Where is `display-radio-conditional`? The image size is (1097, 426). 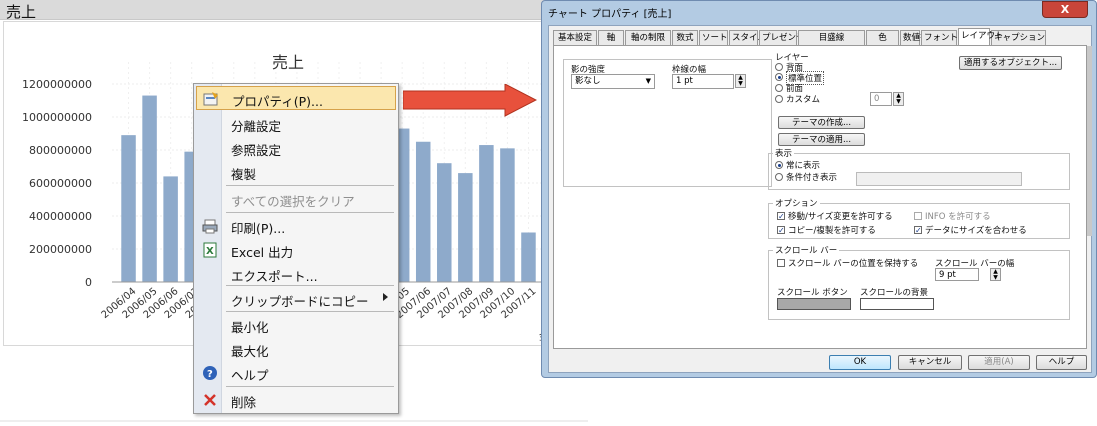
display-radio-conditional is located at coordinates (779, 177).